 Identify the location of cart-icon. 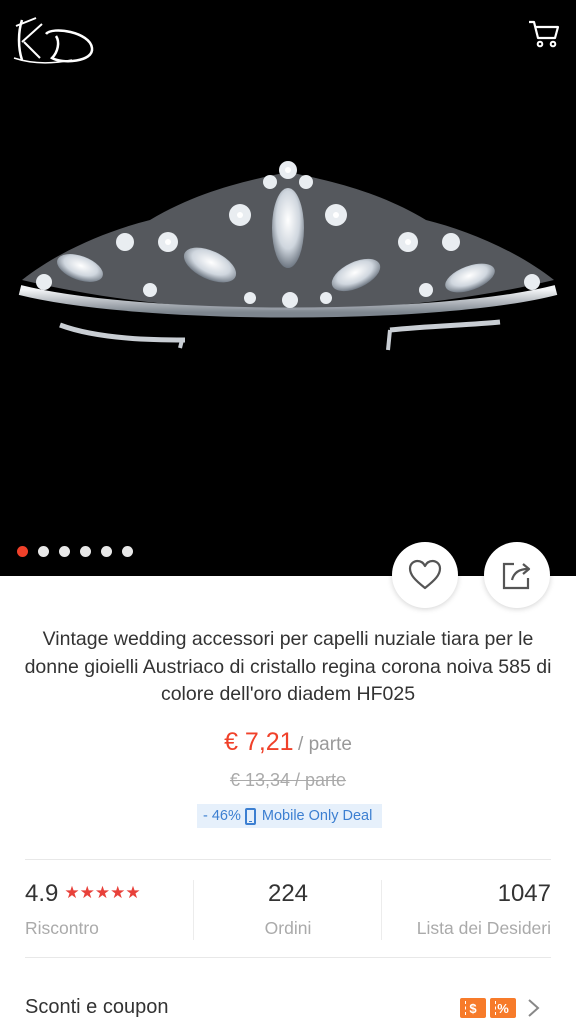
(544, 34).